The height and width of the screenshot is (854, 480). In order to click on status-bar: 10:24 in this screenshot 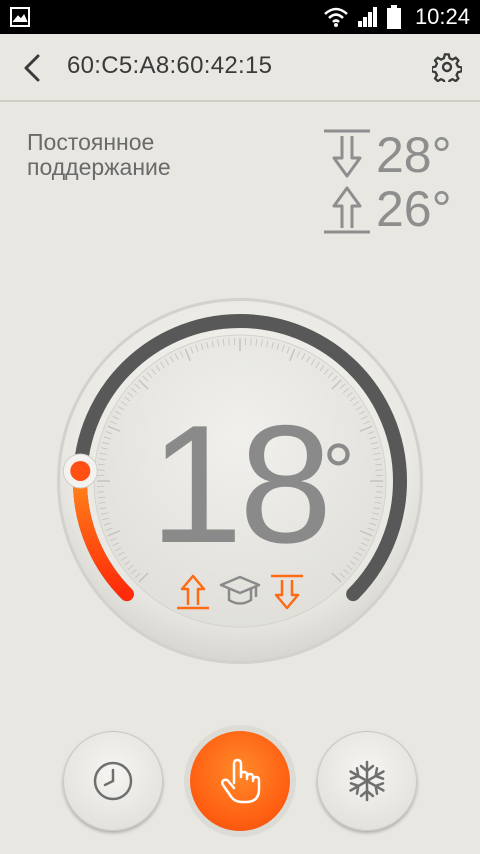, I will do `click(240, 17)`.